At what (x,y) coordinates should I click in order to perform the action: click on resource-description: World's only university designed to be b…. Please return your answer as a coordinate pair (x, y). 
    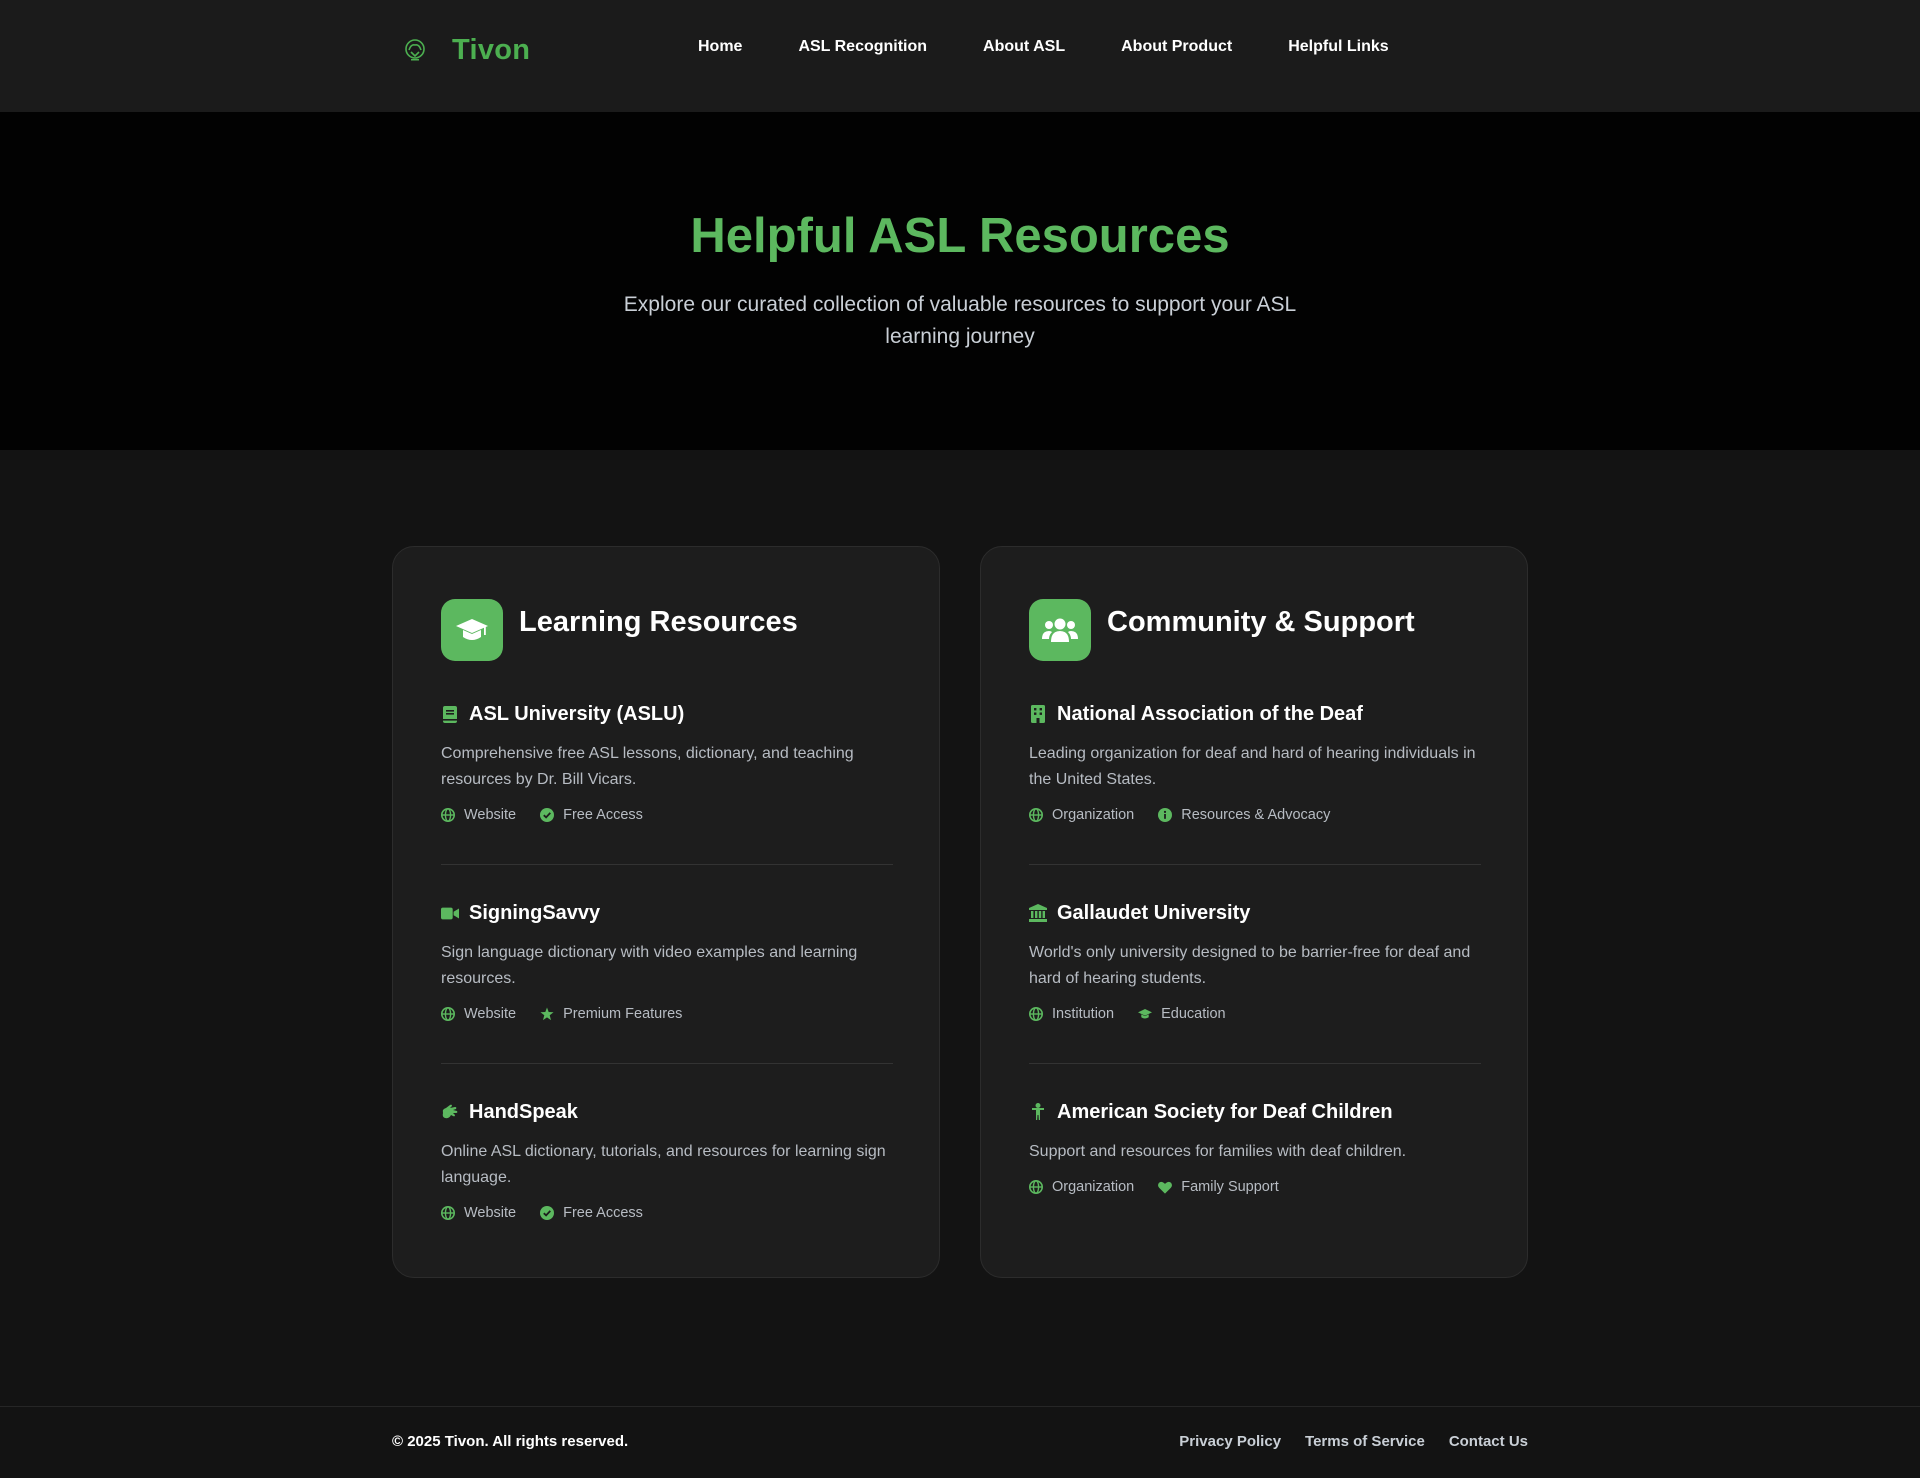
    Looking at the image, I should click on (1250, 965).